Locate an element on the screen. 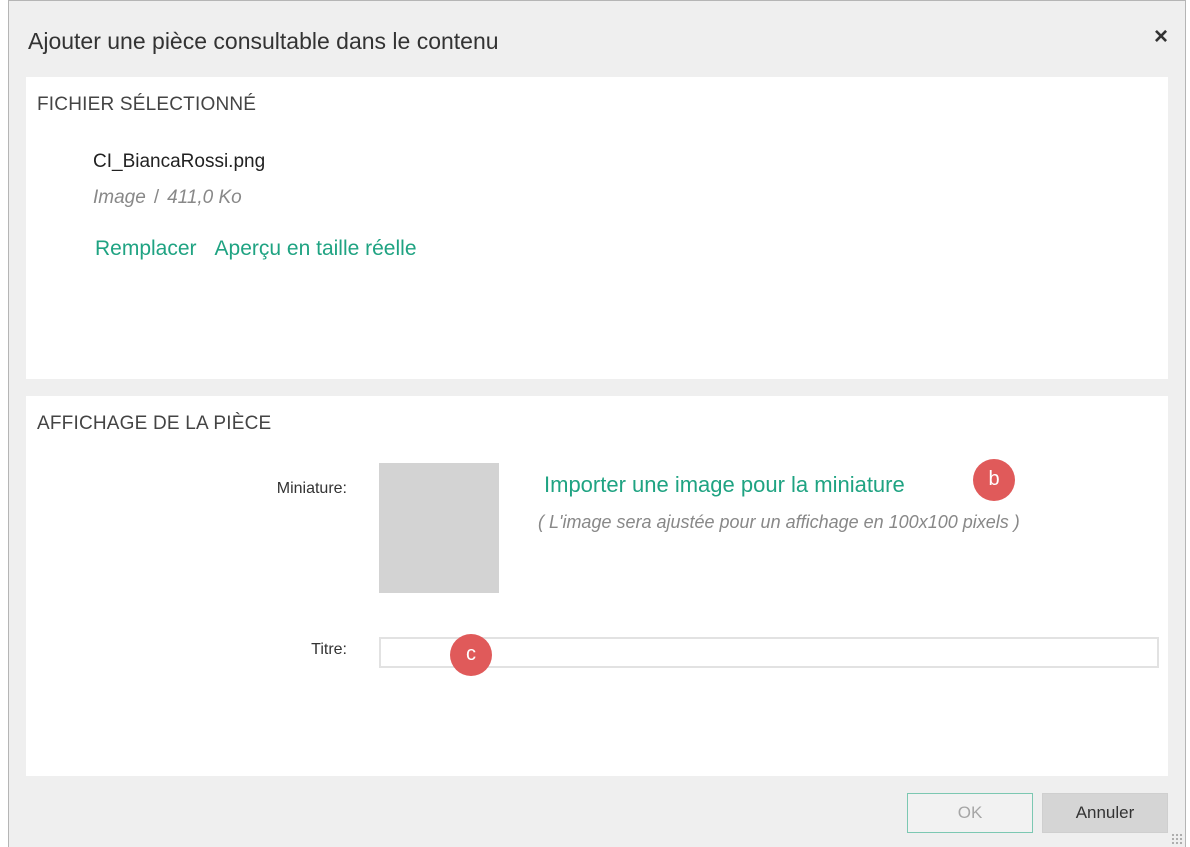 This screenshot has height=847, width=1190. file-name: CI_BiancaRossi.png is located at coordinates (179, 161).